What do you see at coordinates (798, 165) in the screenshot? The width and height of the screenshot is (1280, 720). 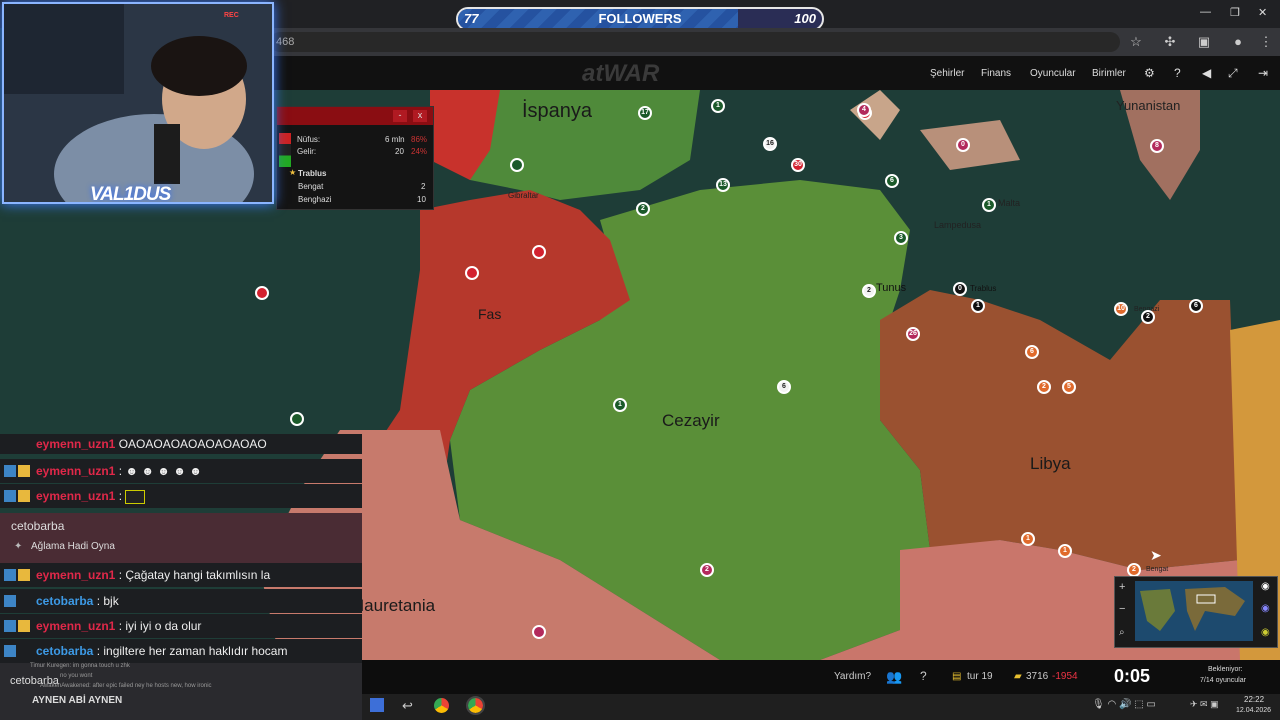 I see `city-marker: 30` at bounding box center [798, 165].